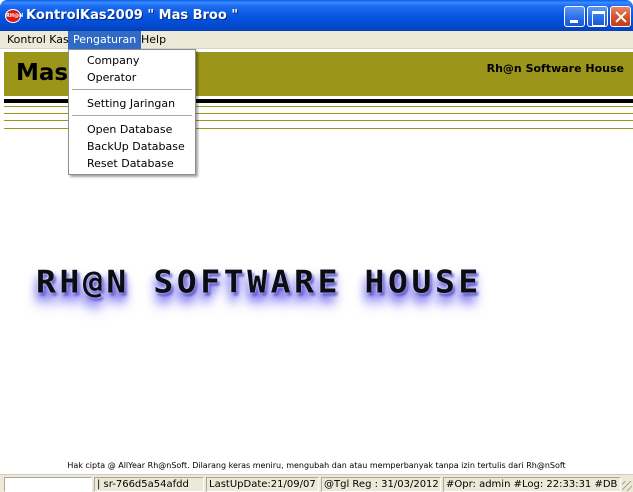  I want to click on minimize-button, so click(574, 16).